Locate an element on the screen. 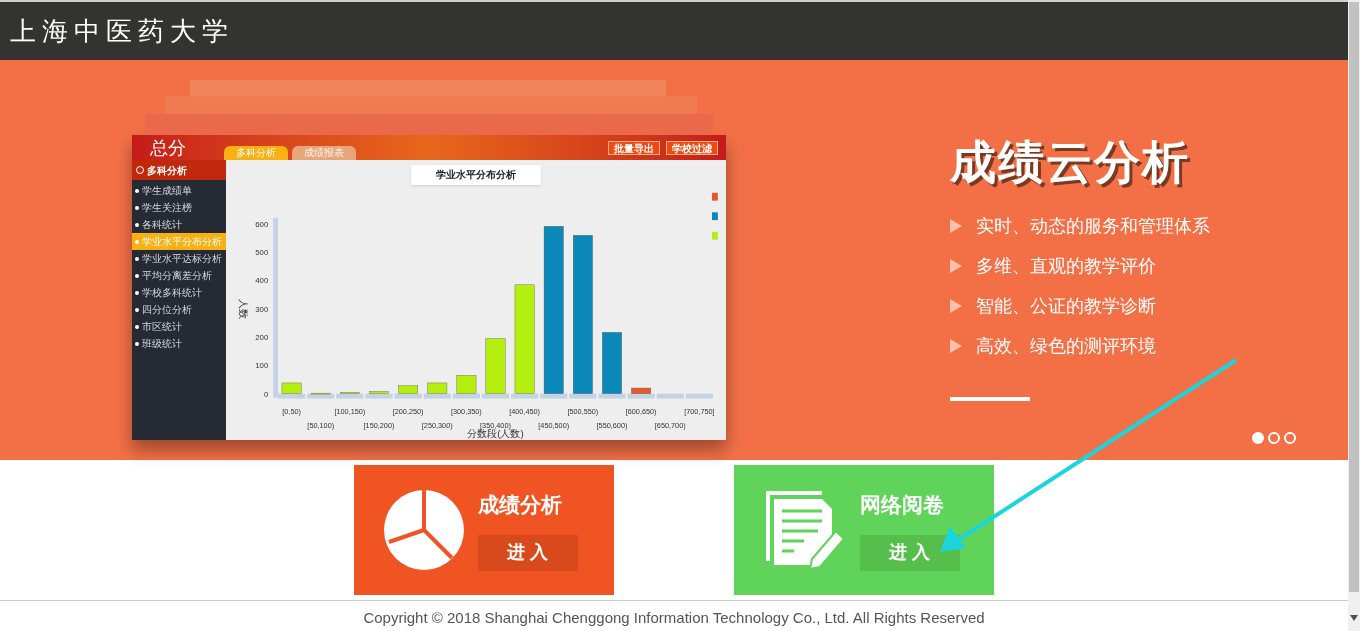 Image resolution: width=1360 pixels, height=631 pixels. sidebar-item: 各科统计 is located at coordinates (179, 224).